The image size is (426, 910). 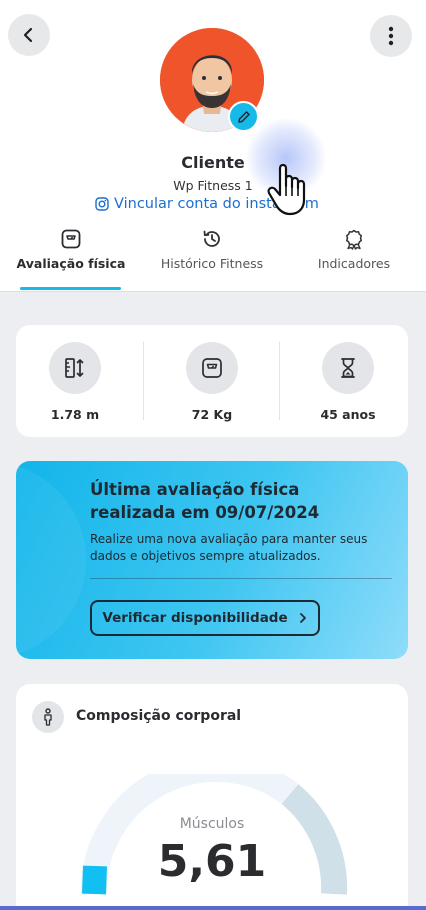 I want to click on person-icon, so click(x=48, y=717).